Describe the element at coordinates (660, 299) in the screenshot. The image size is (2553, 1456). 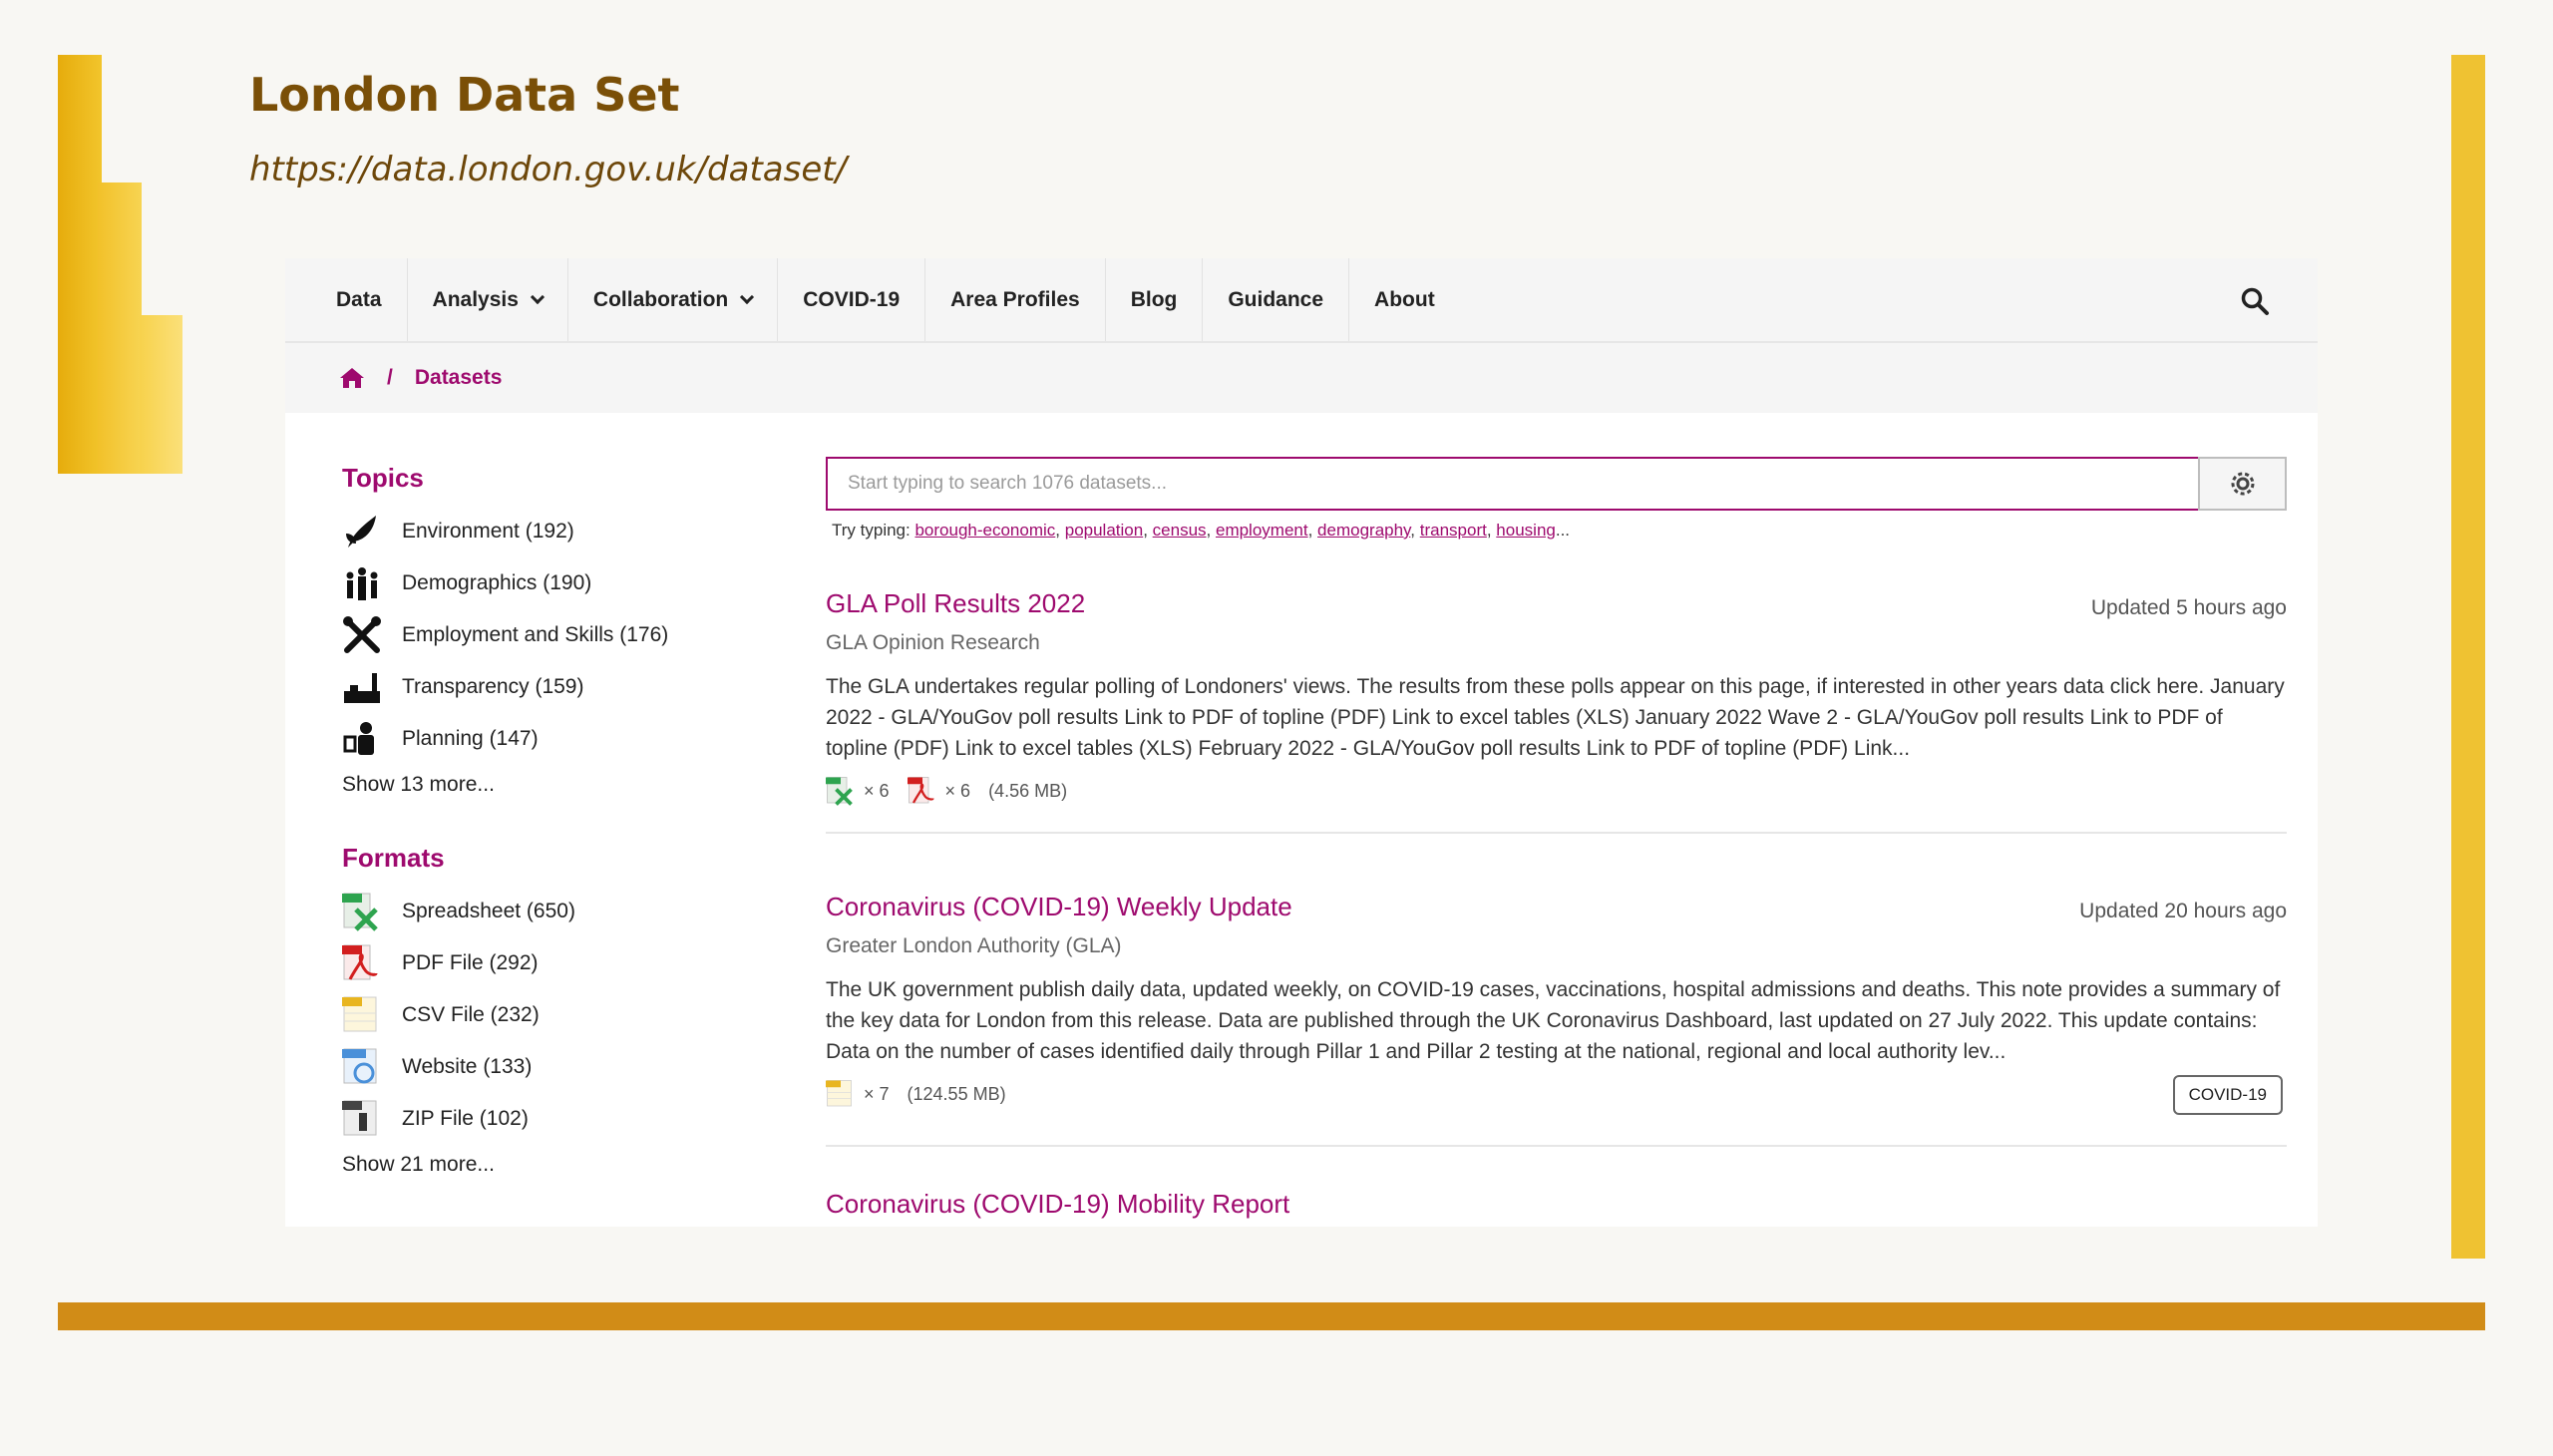
I see `nav-label: Collaboration` at that location.